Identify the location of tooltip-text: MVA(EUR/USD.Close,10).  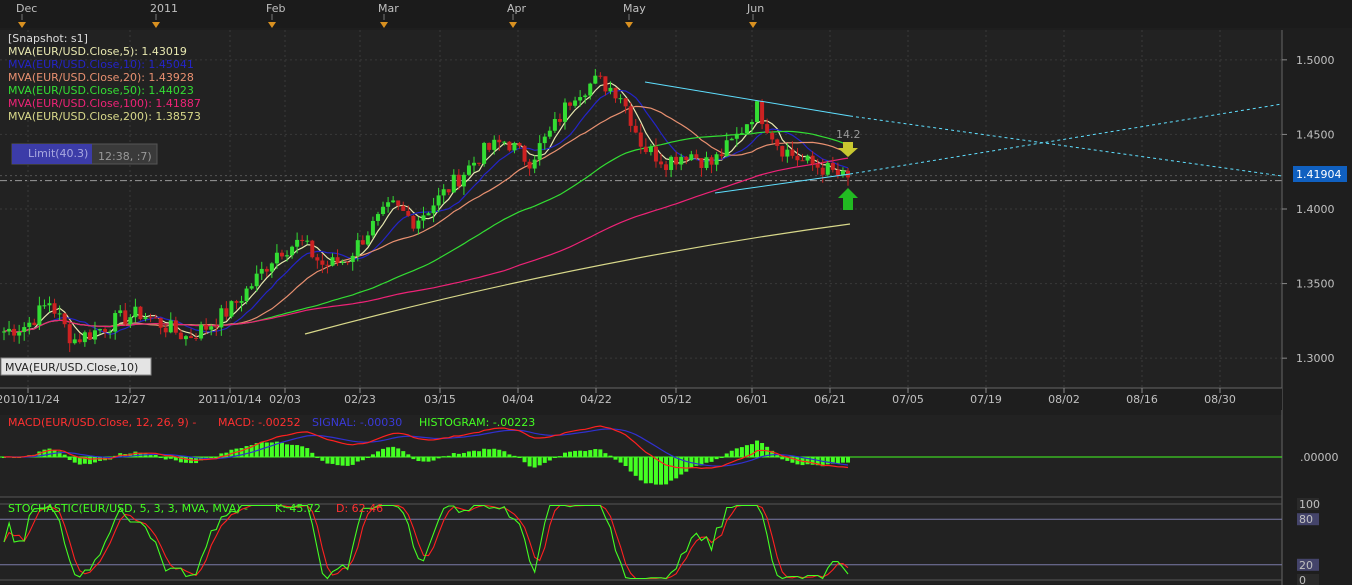
(71, 367).